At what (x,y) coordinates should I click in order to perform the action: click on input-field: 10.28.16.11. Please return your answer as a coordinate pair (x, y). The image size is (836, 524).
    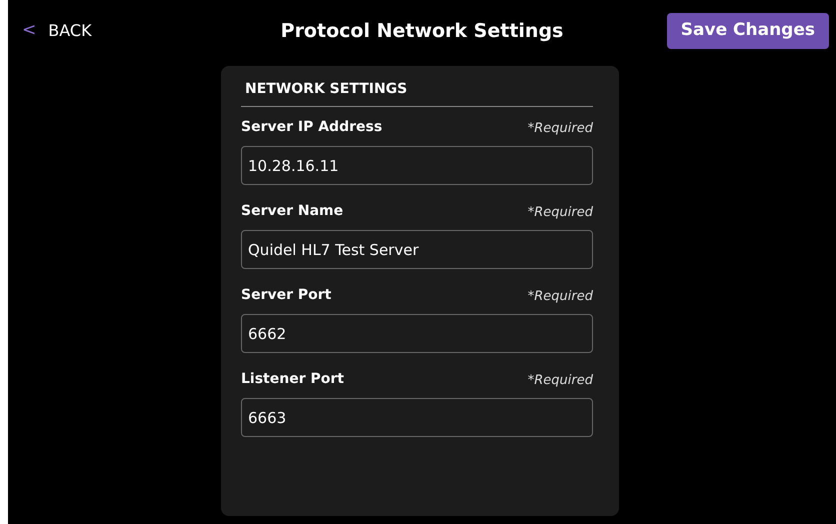
    Looking at the image, I should click on (417, 165).